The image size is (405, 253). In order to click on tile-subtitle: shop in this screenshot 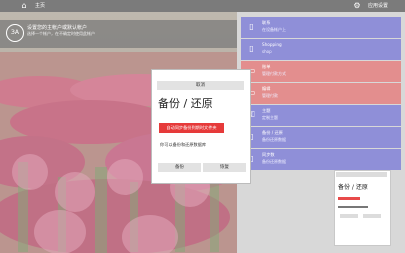, I will do `click(267, 51)`.